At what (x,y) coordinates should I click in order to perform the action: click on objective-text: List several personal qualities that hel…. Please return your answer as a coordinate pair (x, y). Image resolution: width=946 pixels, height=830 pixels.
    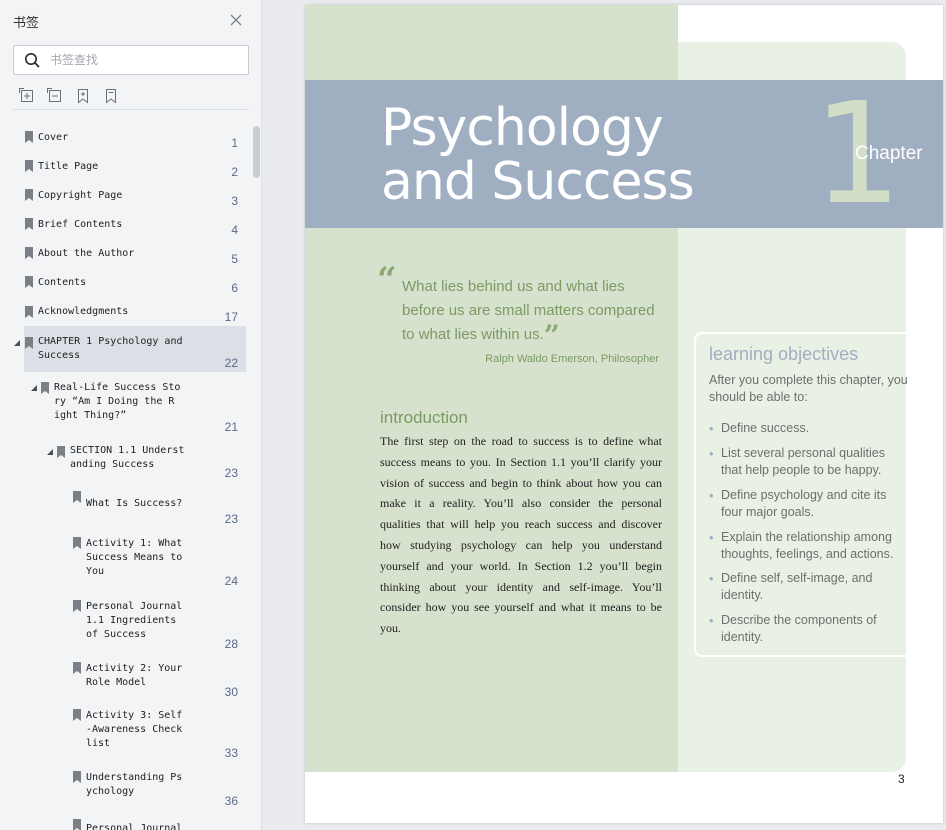
    Looking at the image, I should click on (803, 461).